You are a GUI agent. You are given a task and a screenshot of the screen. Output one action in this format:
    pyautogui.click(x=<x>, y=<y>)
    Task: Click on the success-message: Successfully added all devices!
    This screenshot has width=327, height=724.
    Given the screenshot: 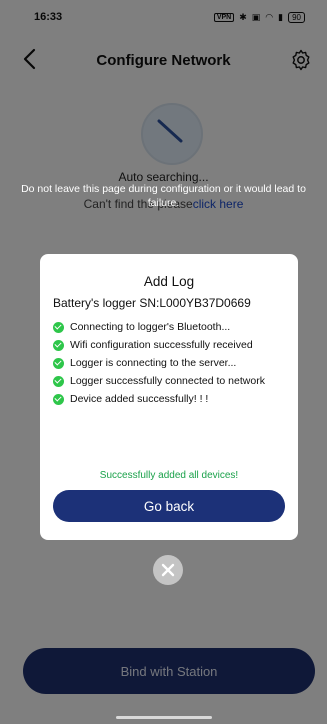 What is the action you would take?
    pyautogui.click(x=169, y=475)
    